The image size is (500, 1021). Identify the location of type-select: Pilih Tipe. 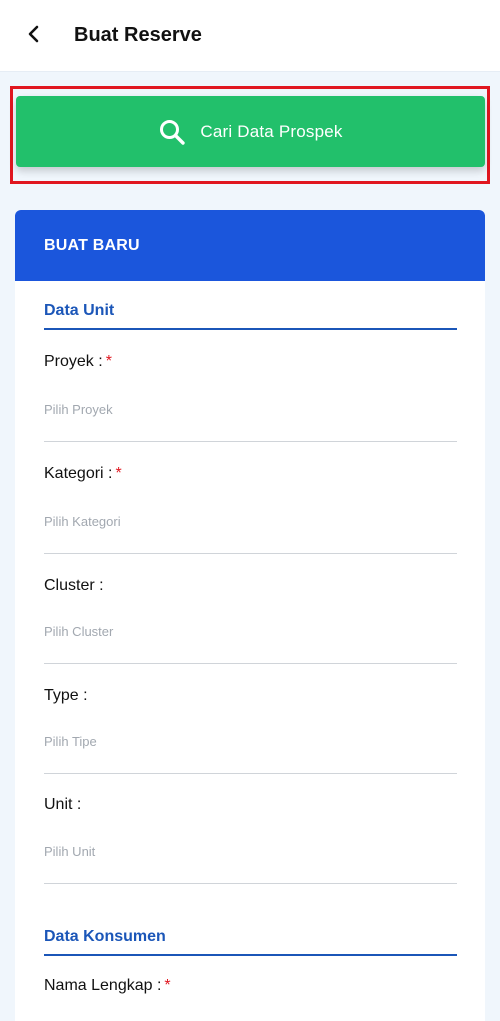
(250, 754).